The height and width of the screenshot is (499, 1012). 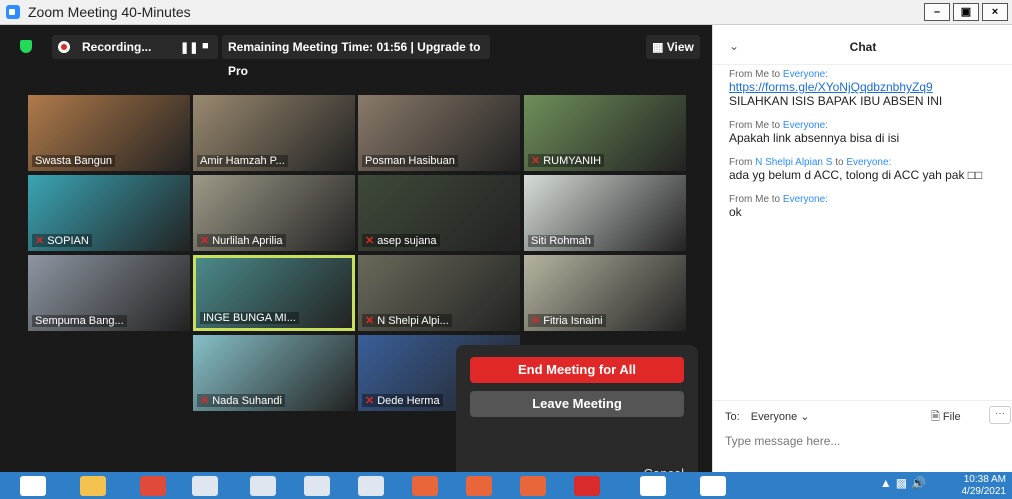 What do you see at coordinates (68, 241) in the screenshot?
I see `participant-name: SOPIAN` at bounding box center [68, 241].